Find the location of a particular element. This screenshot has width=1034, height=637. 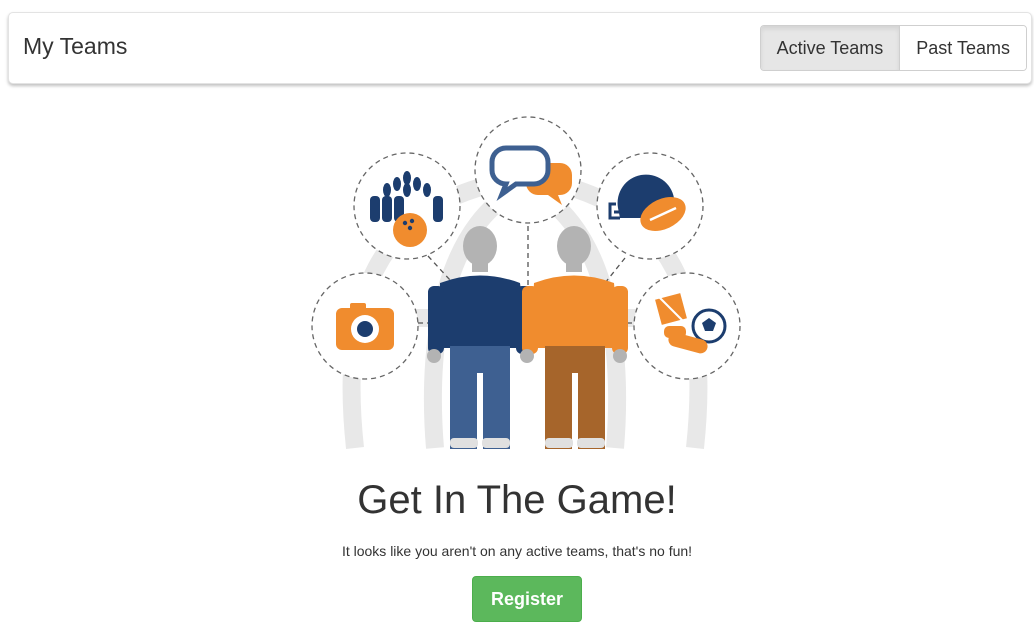

chat-bubbles-icon is located at coordinates (528, 170).